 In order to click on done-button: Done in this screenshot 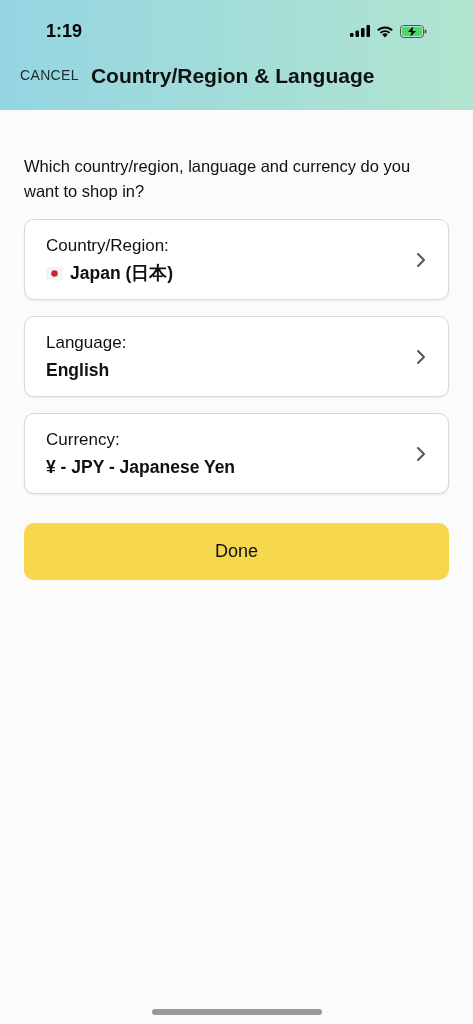, I will do `click(236, 551)`.